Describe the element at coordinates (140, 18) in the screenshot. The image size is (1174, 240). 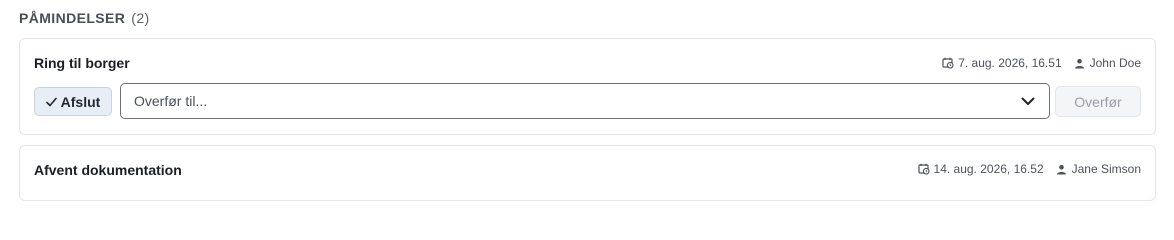
I see `section-count: (2)` at that location.